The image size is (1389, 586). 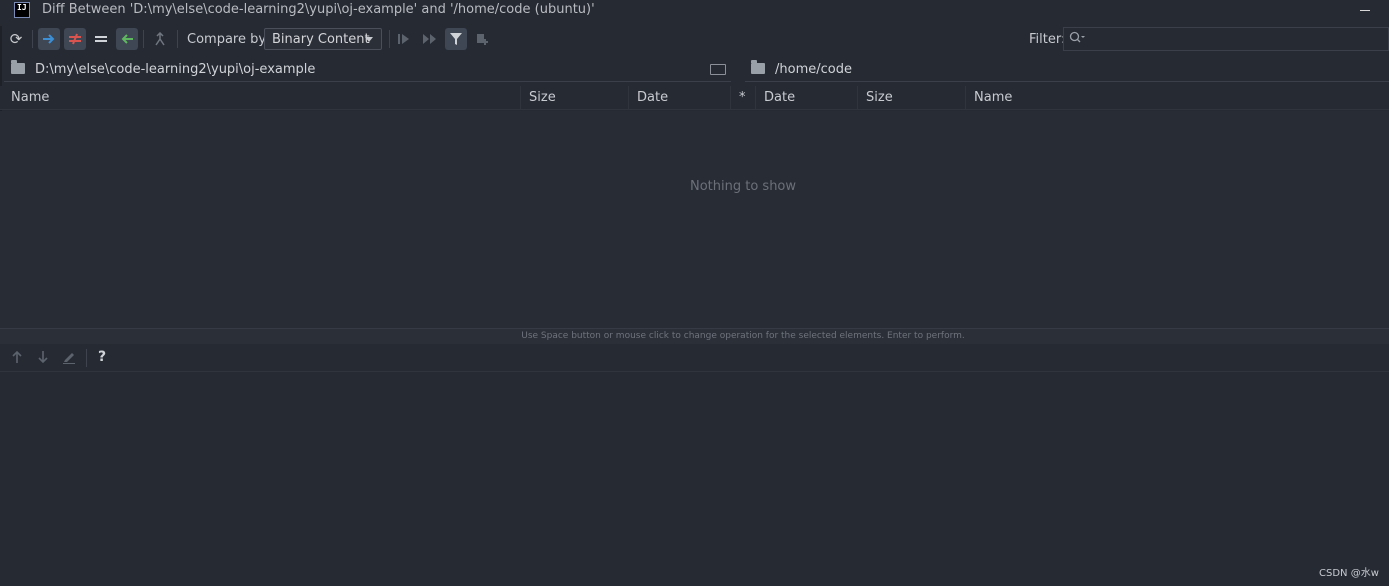 I want to click on diff-table-header: Name Size Date * Date Size Name, so click(x=694, y=98).